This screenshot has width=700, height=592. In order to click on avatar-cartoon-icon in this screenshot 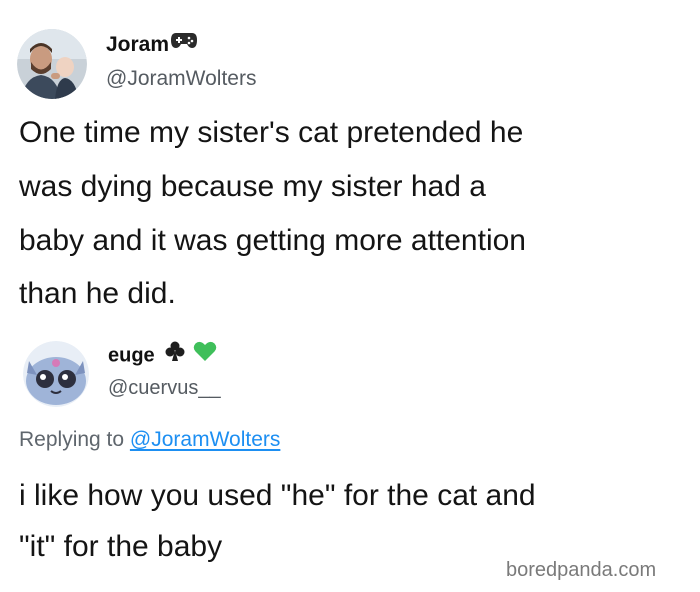, I will do `click(56, 374)`.